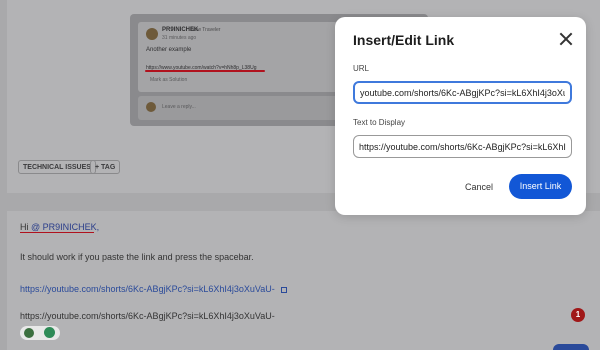  What do you see at coordinates (566, 39) in the screenshot?
I see `close-icon` at bounding box center [566, 39].